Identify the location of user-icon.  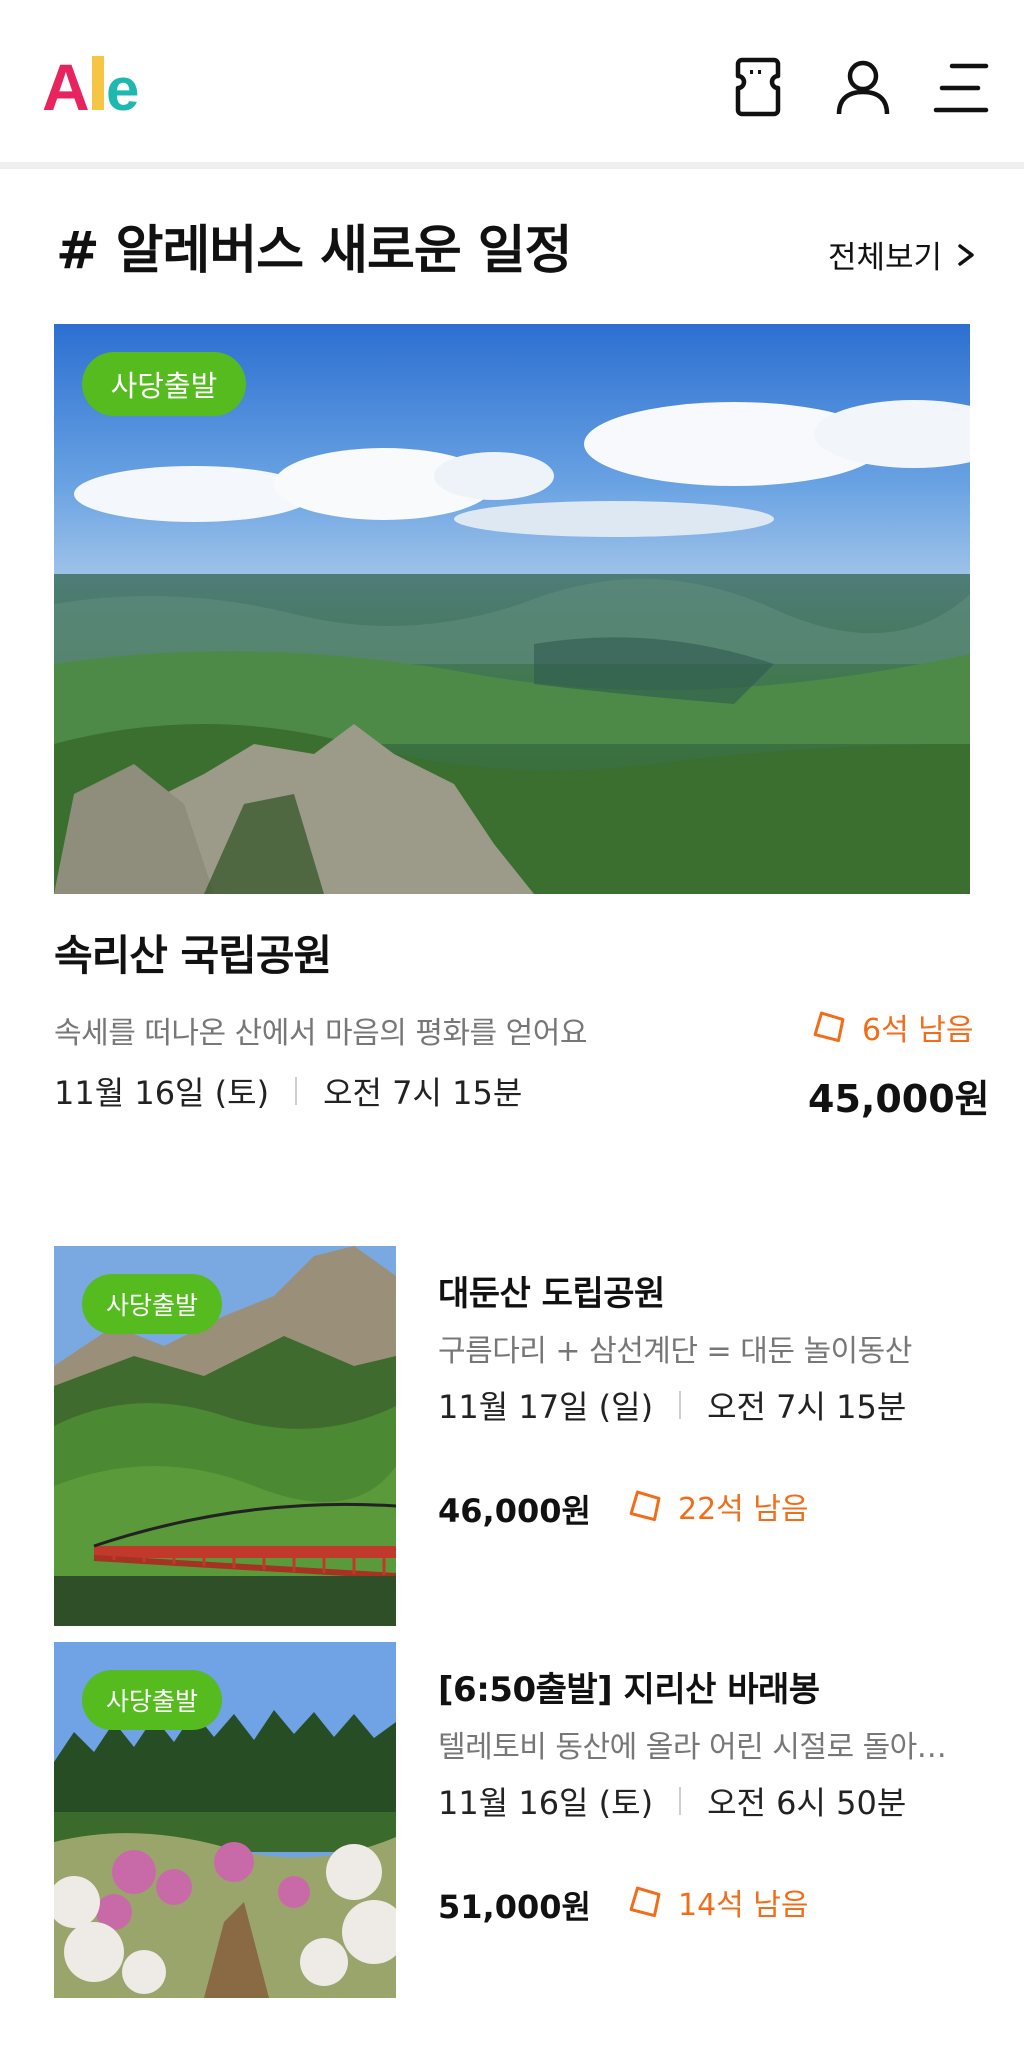
(863, 87).